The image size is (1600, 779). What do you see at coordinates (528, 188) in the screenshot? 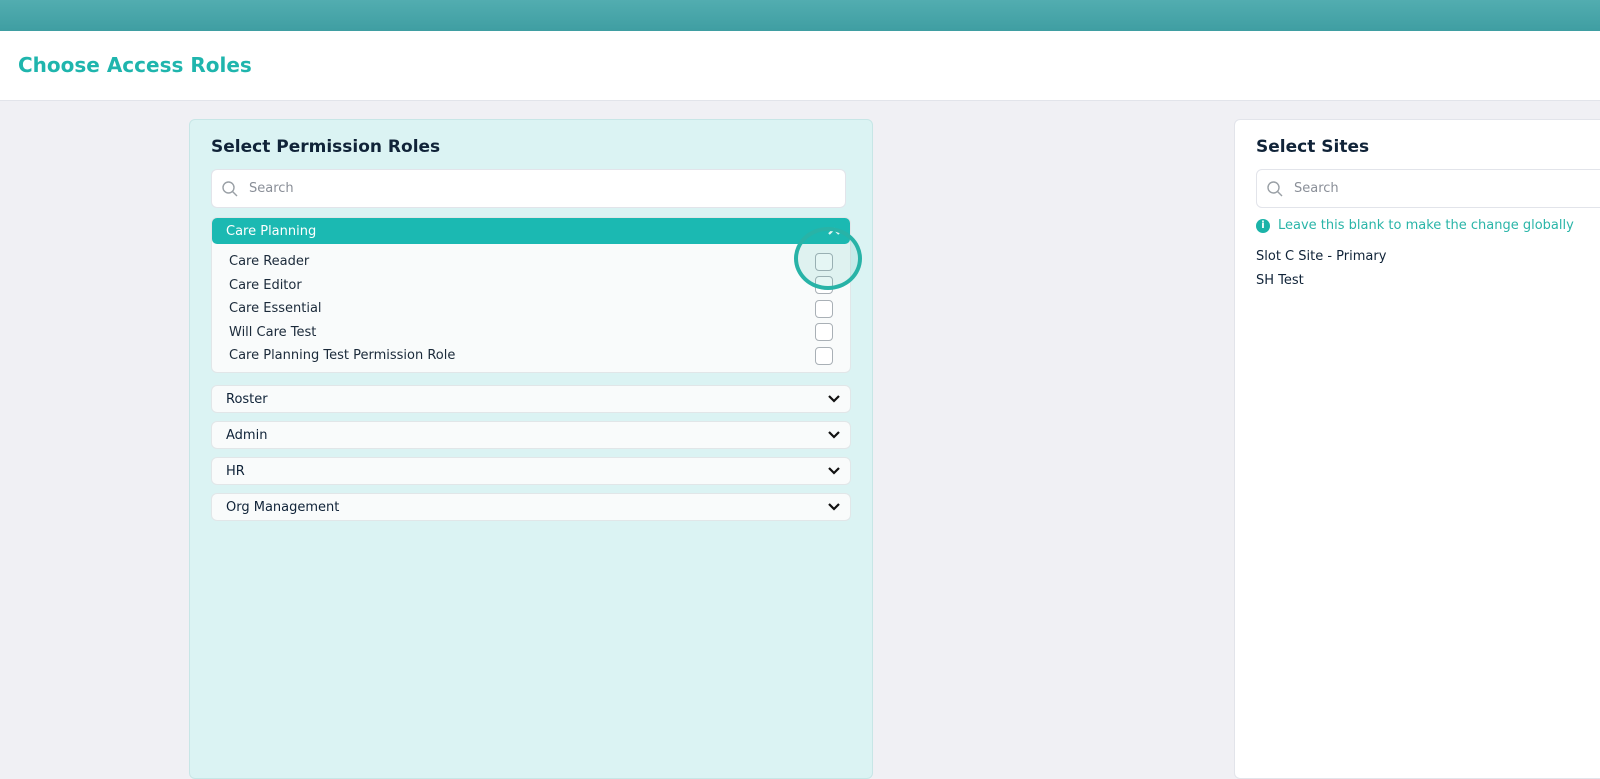
I see `roles-search-input: Search` at bounding box center [528, 188].